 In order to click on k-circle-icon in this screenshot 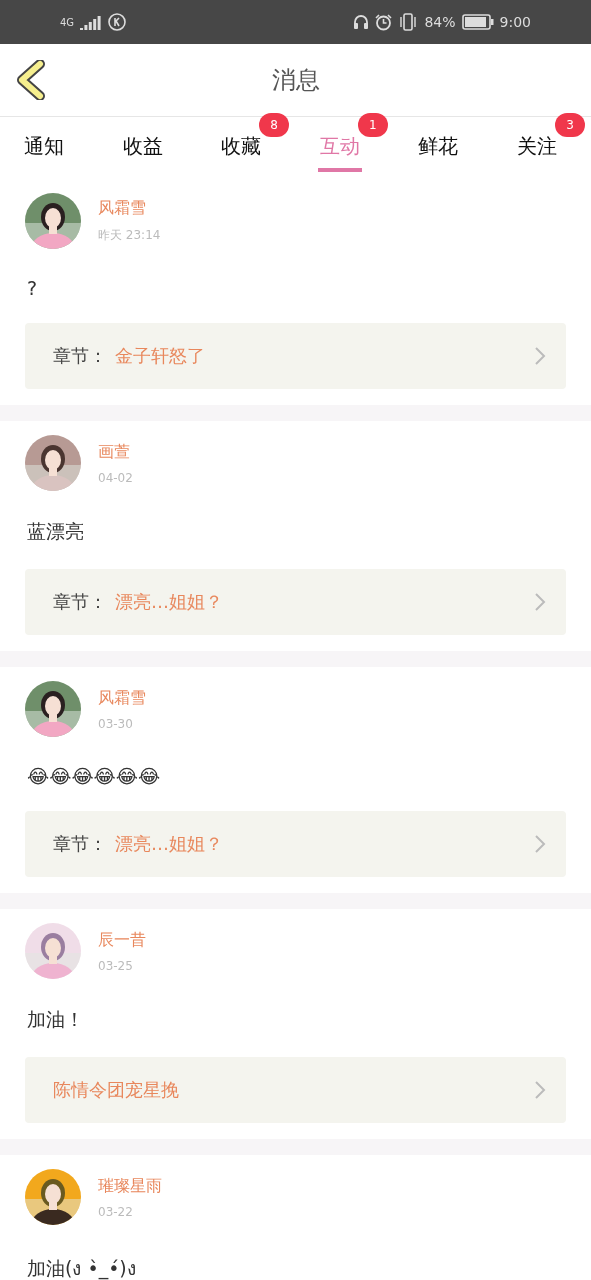, I will do `click(117, 22)`.